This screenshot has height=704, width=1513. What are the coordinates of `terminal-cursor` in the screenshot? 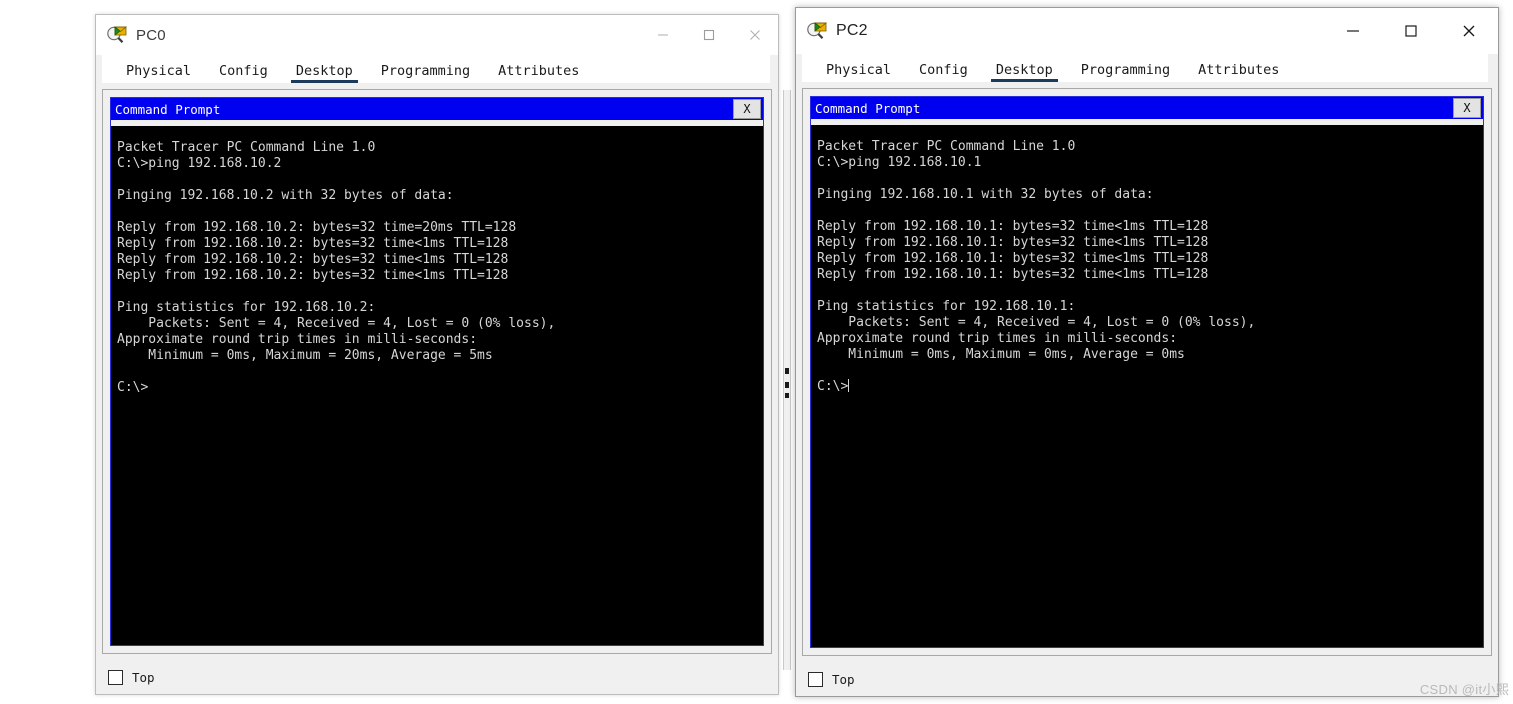 It's located at (849, 385).